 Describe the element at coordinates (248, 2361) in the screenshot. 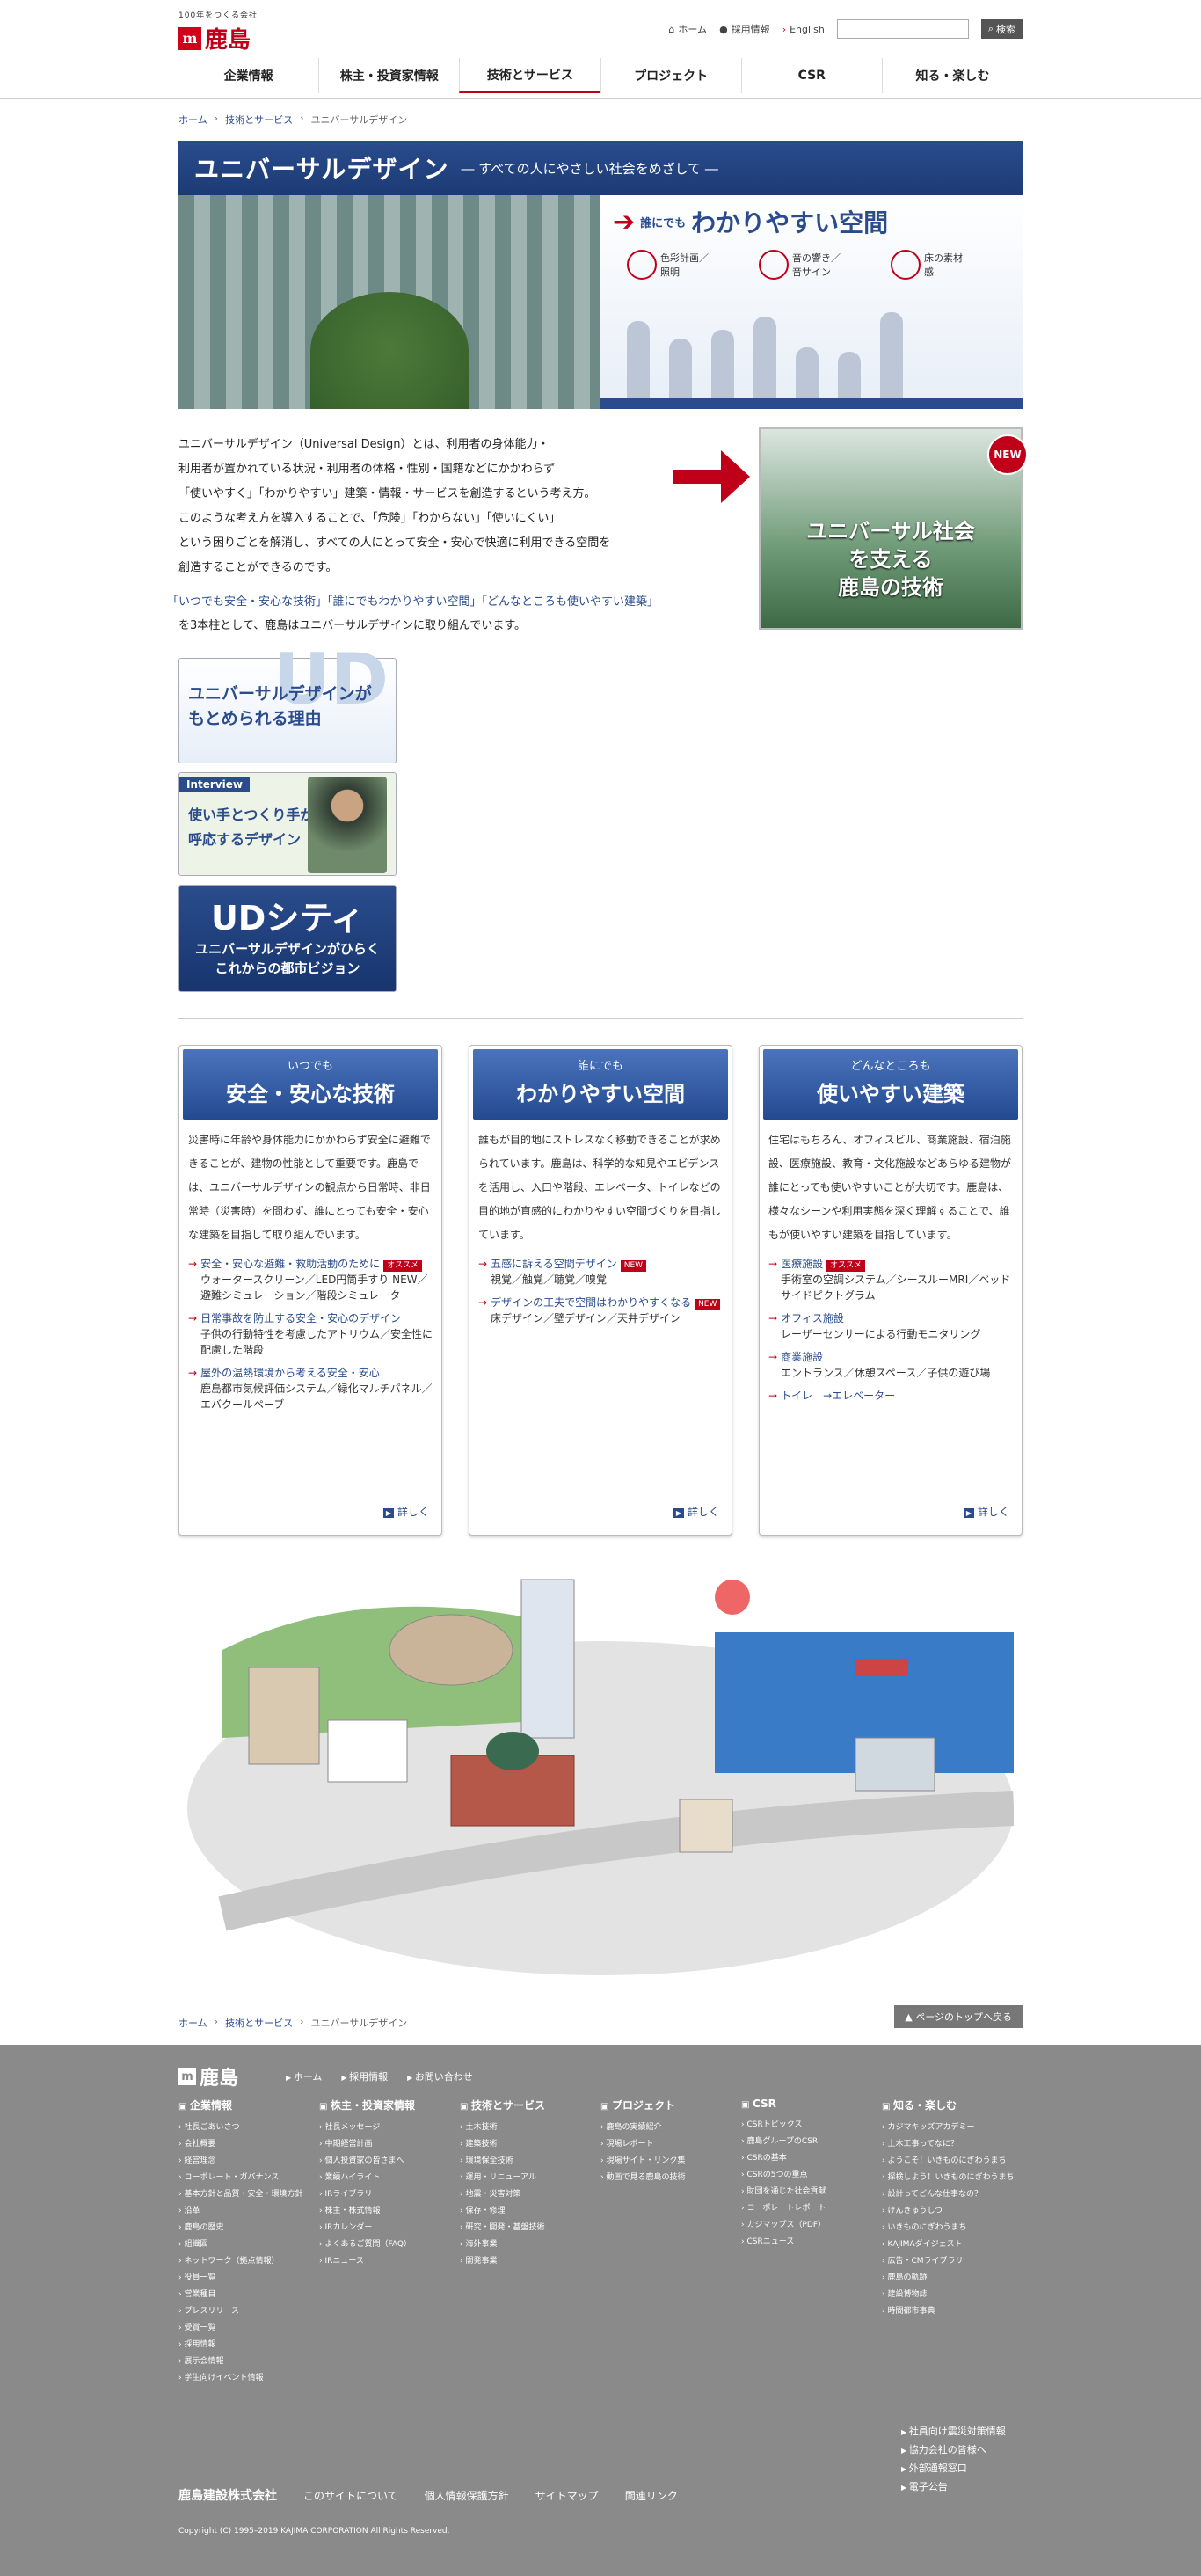

I see `footer-link: 展示会情報` at that location.